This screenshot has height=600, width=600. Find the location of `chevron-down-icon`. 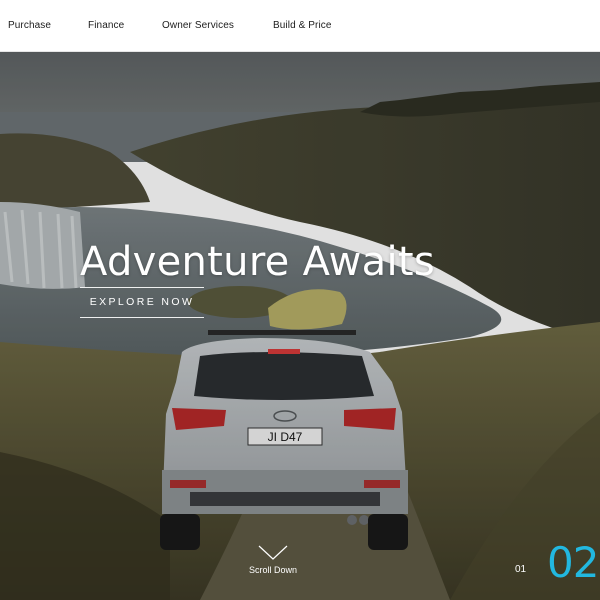

chevron-down-icon is located at coordinates (273, 552).